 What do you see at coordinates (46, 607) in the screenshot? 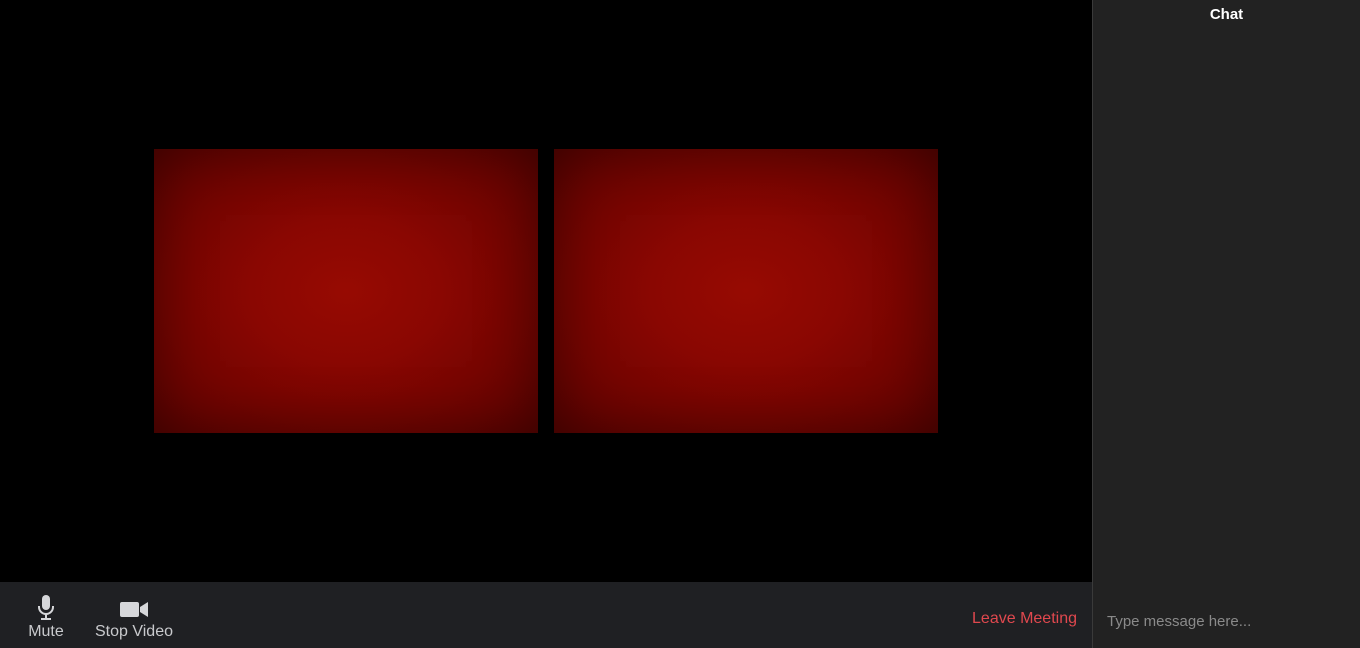
I see `microphone-icon` at bounding box center [46, 607].